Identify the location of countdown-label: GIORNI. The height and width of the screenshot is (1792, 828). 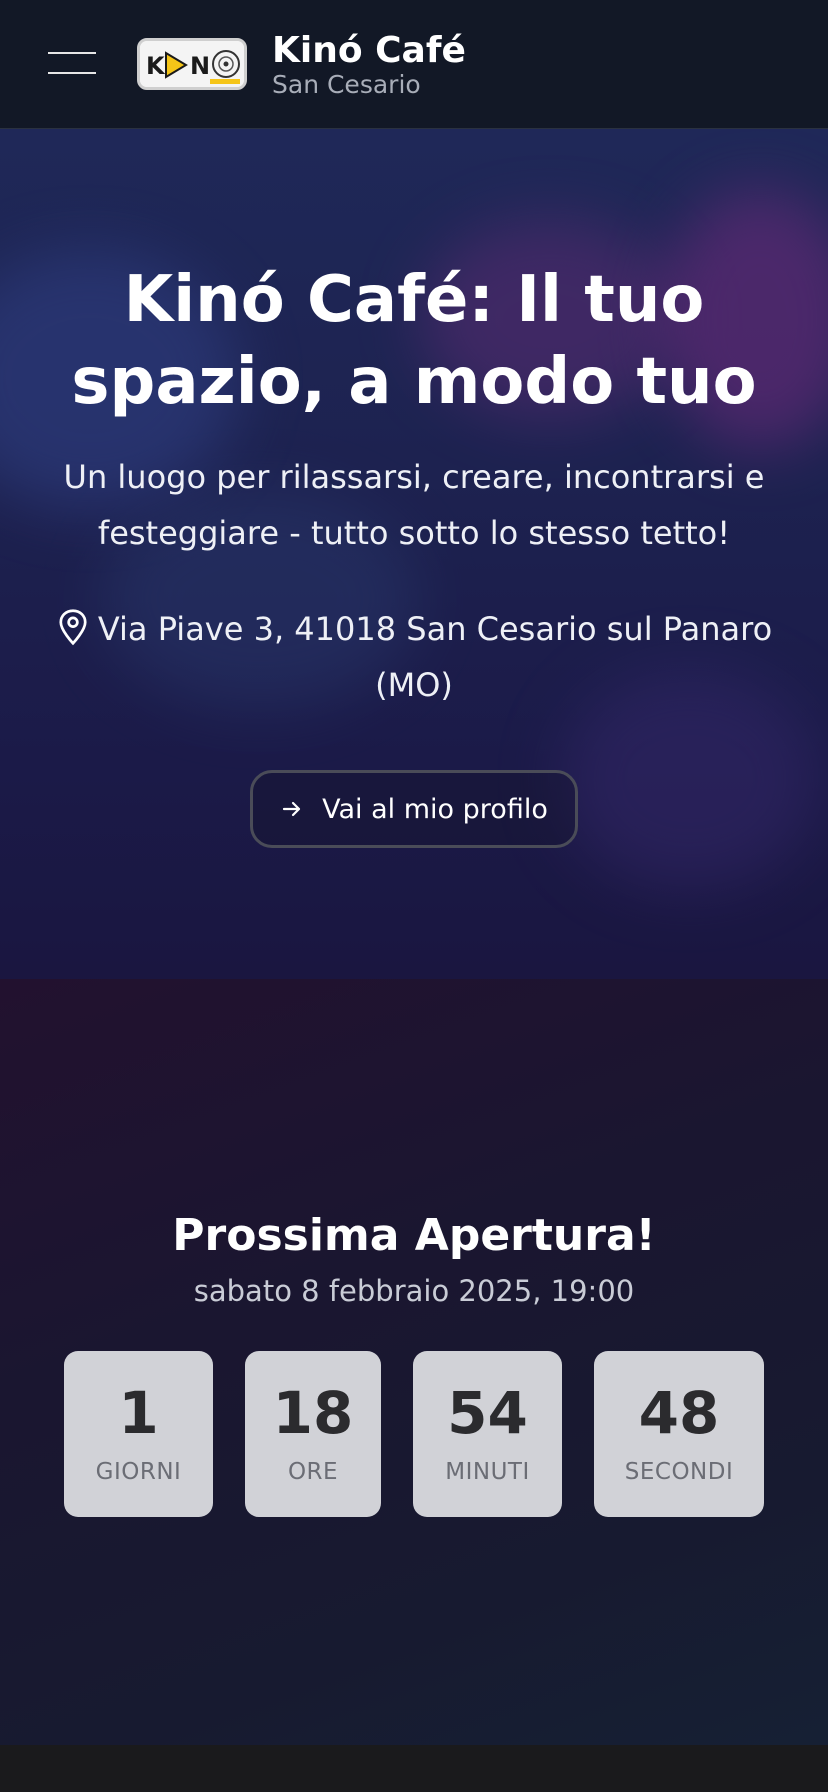
(138, 1472).